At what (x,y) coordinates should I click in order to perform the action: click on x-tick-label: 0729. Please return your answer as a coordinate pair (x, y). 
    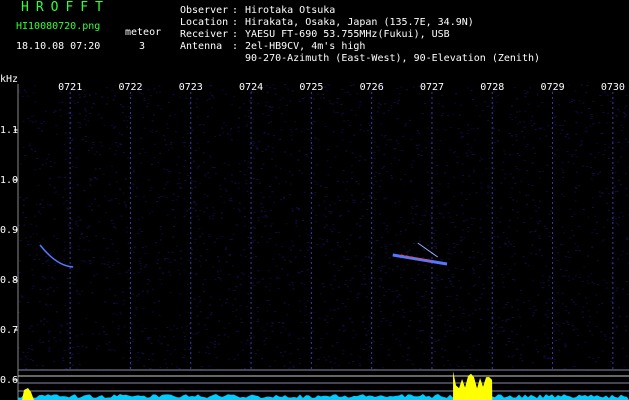
    Looking at the image, I should click on (553, 87).